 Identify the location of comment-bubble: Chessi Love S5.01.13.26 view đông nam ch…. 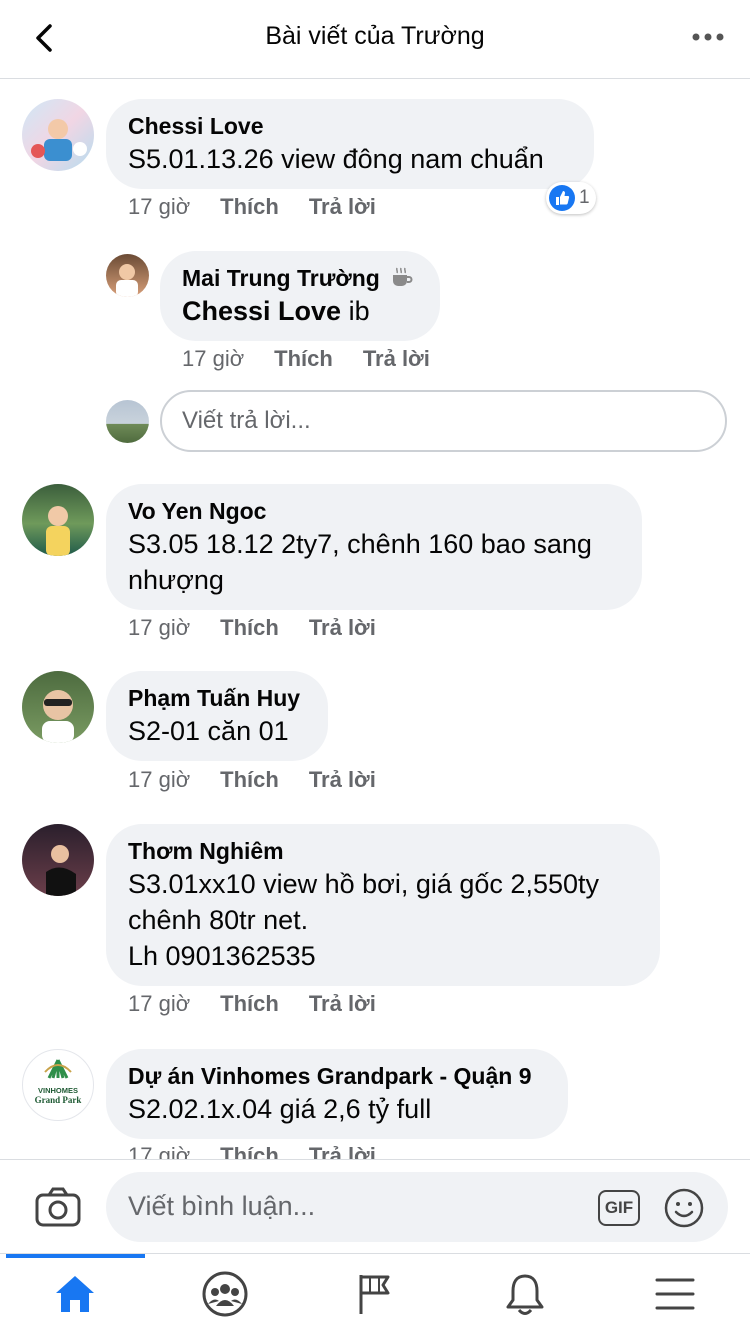
(350, 144).